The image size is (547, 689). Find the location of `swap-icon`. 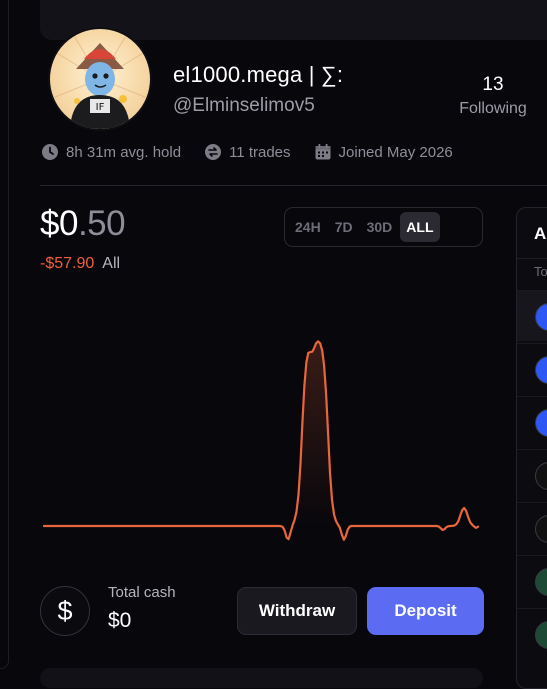

swap-icon is located at coordinates (213, 152).